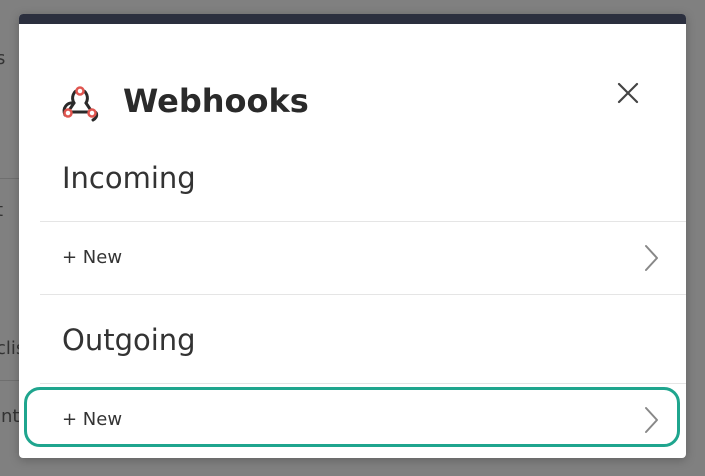 The image size is (705, 476). I want to click on webhook-icon, so click(80, 104).